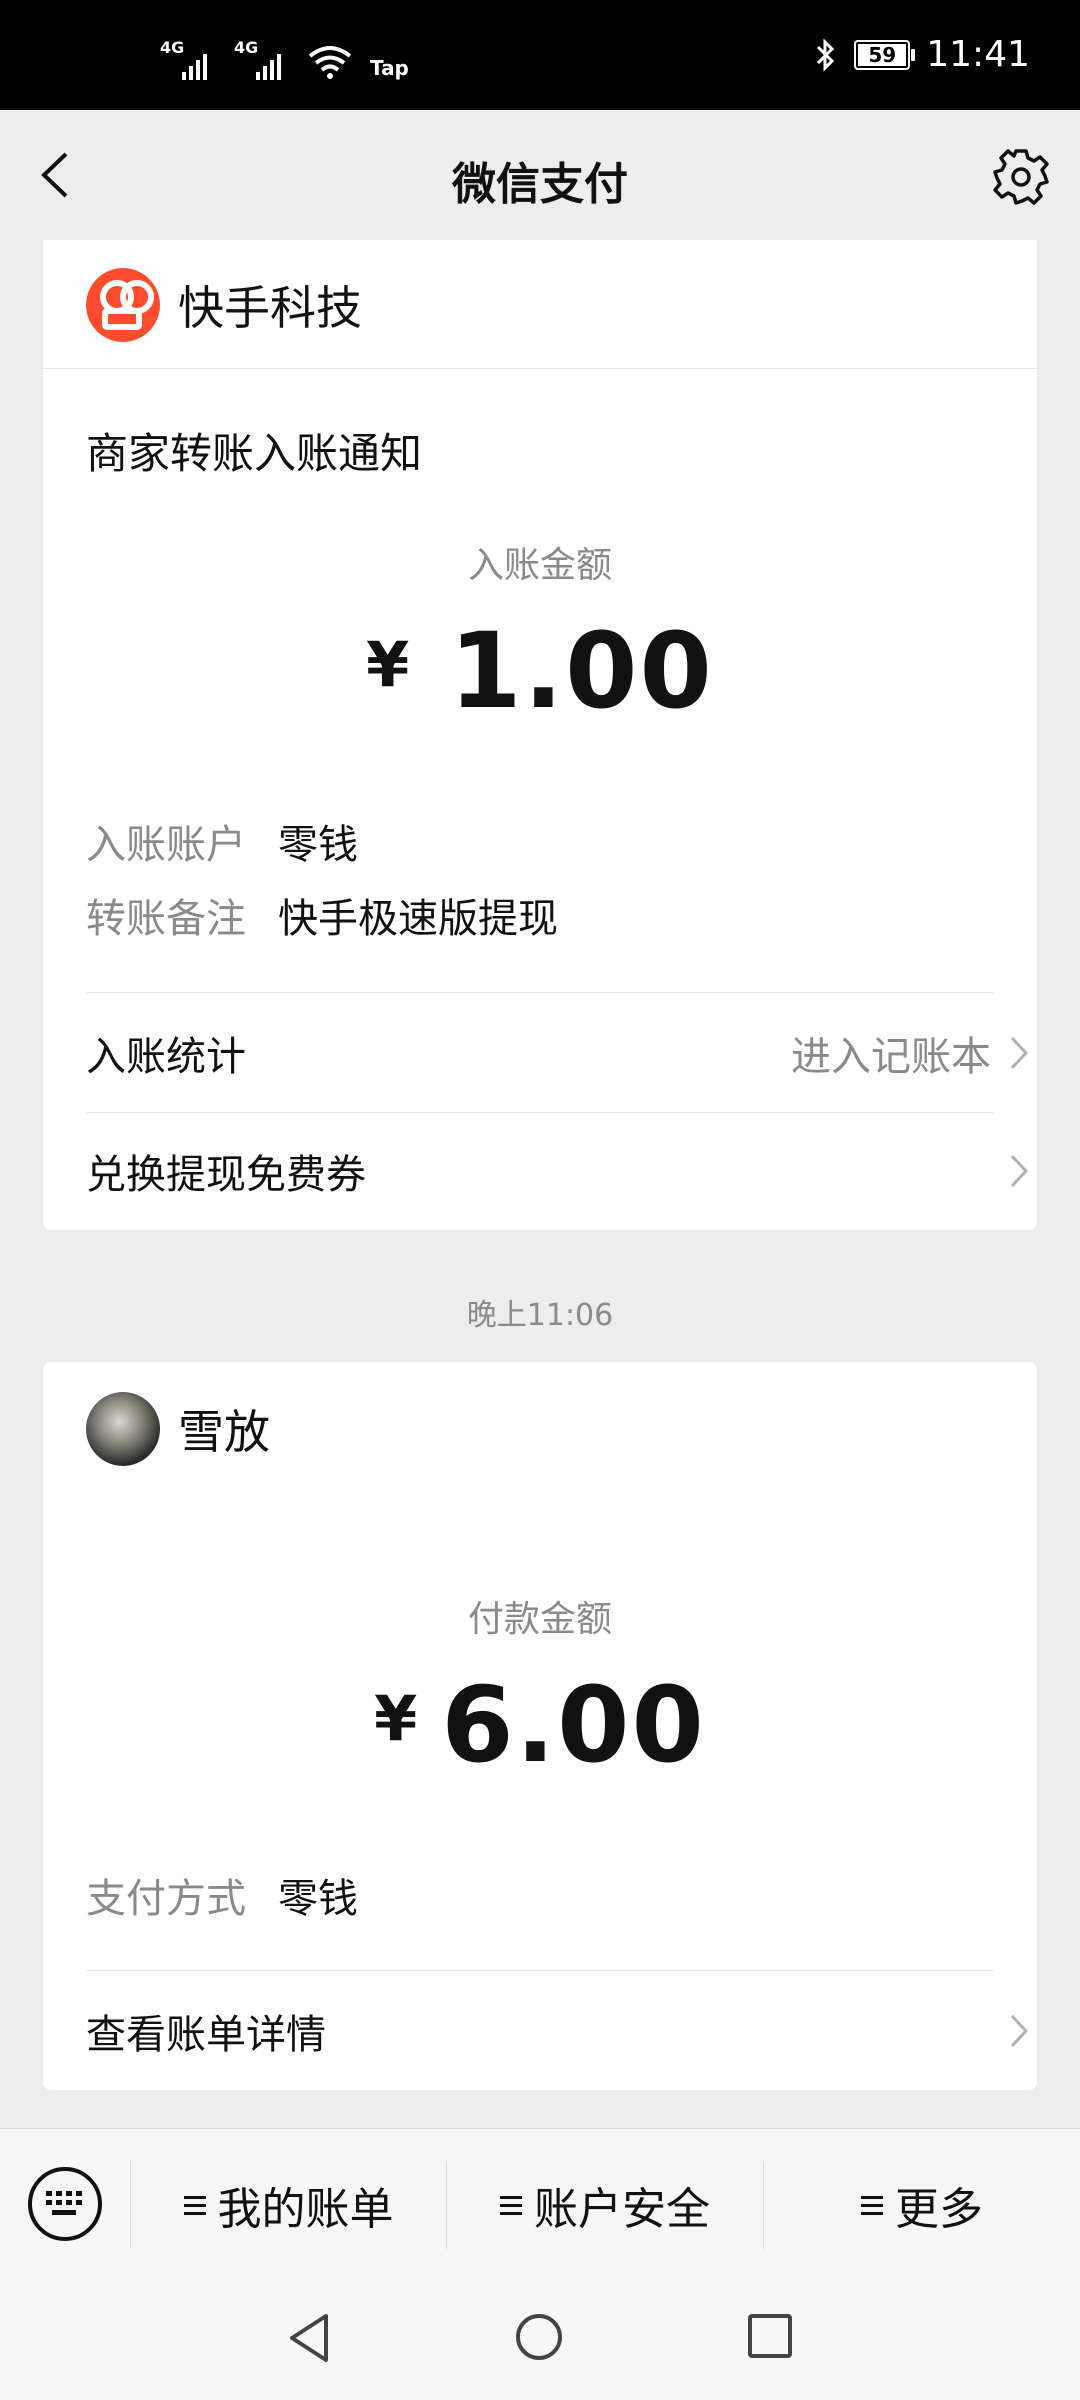 The height and width of the screenshot is (2400, 1080). Describe the element at coordinates (622, 2209) in the screenshot. I see `menu-label: 账户安全` at that location.